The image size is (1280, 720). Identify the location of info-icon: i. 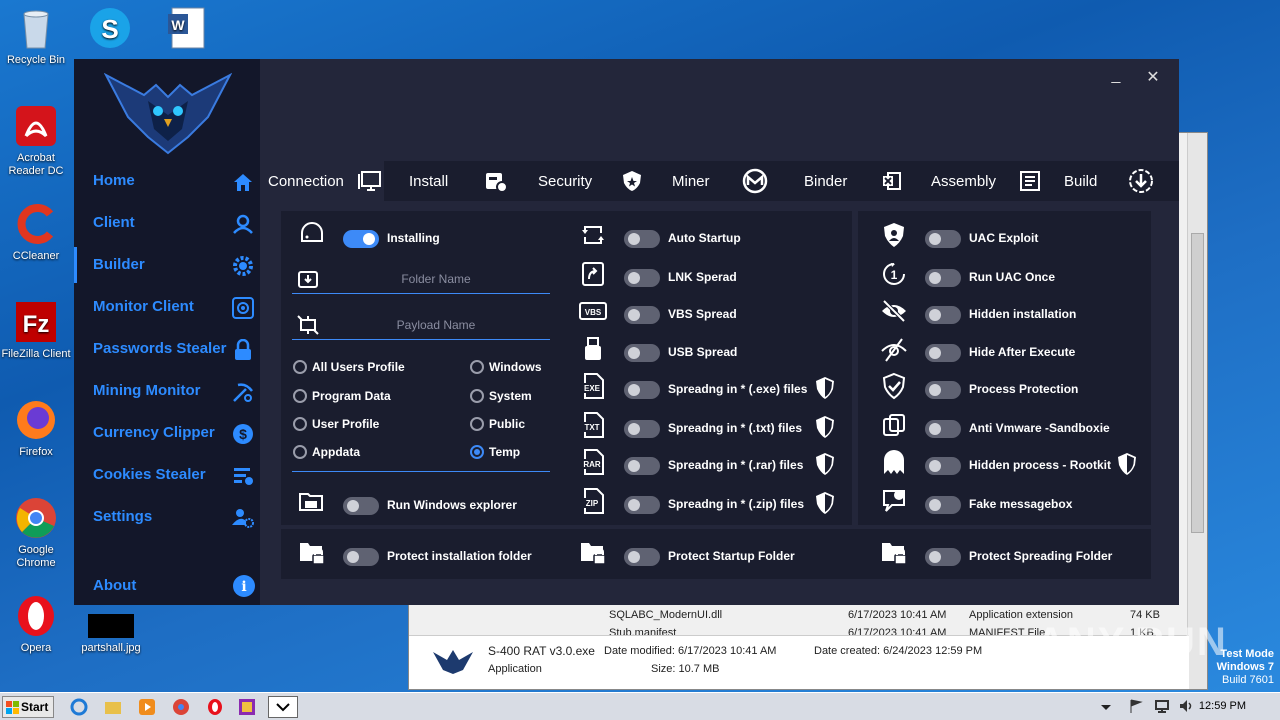
(244, 586).